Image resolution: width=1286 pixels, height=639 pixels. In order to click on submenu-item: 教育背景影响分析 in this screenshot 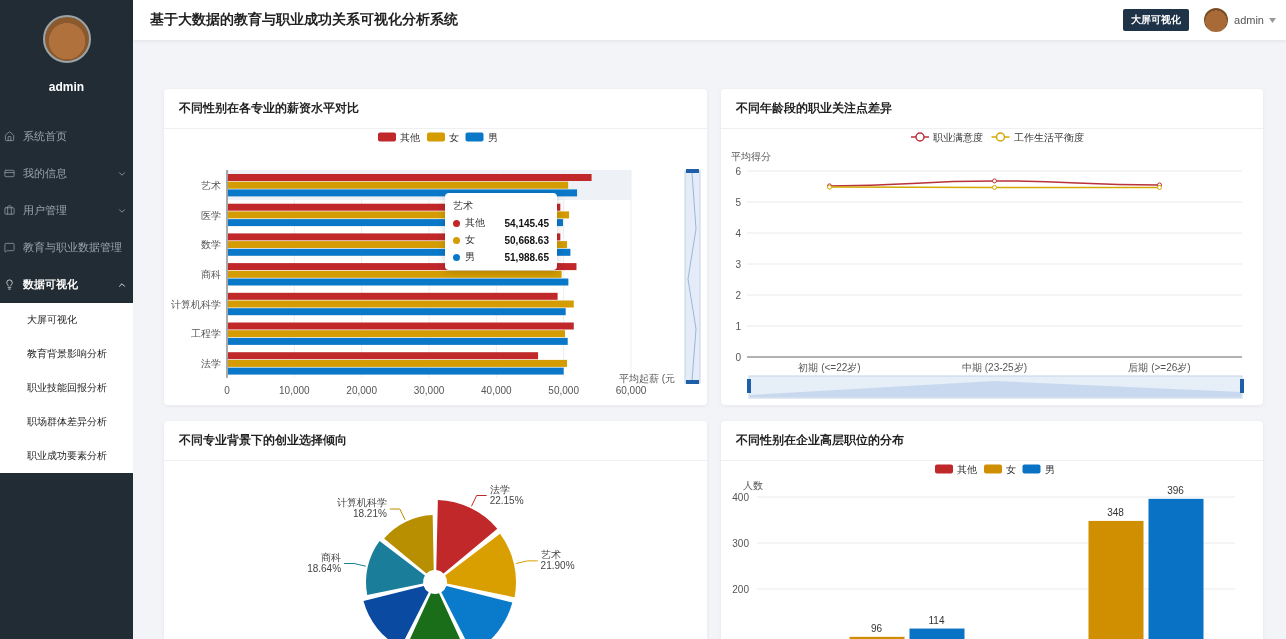, I will do `click(66, 354)`.